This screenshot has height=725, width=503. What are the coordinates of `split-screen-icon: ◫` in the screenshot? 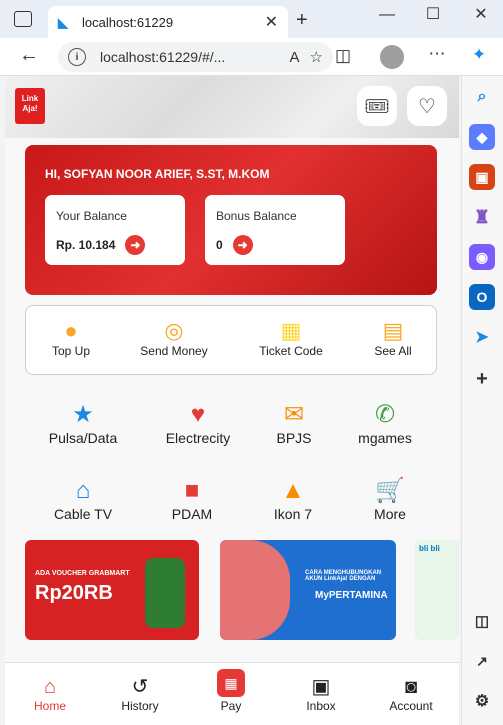 It's located at (343, 56).